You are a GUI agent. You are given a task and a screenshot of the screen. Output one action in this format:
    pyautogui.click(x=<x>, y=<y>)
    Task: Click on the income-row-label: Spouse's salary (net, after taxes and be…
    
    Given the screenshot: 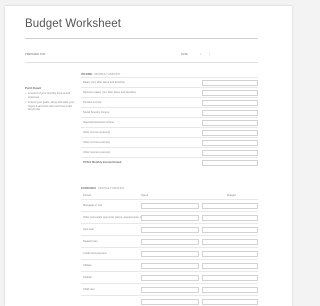 What is the action you would take?
    pyautogui.click(x=109, y=92)
    